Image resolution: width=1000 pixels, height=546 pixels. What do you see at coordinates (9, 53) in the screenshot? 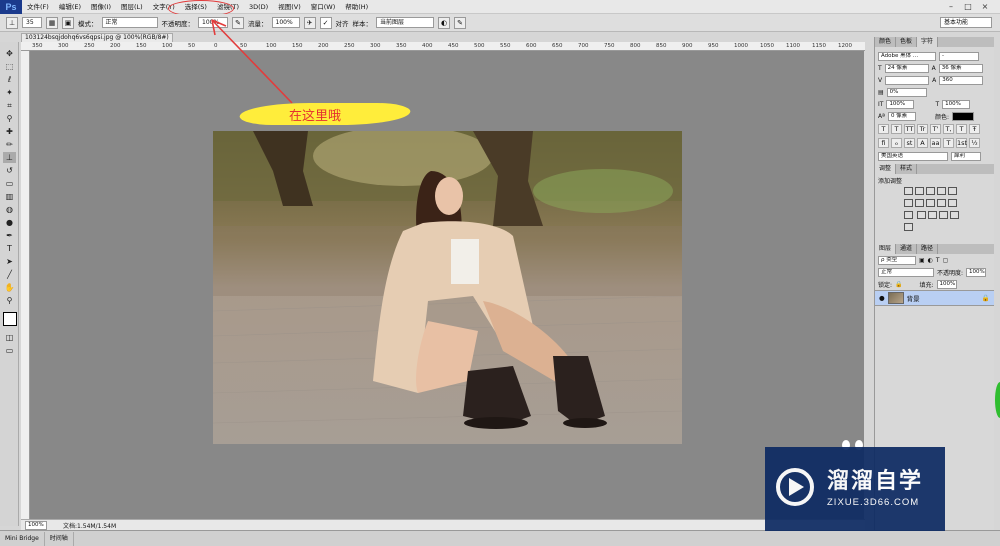
I see `move-tool-icon: ✥` at bounding box center [9, 53].